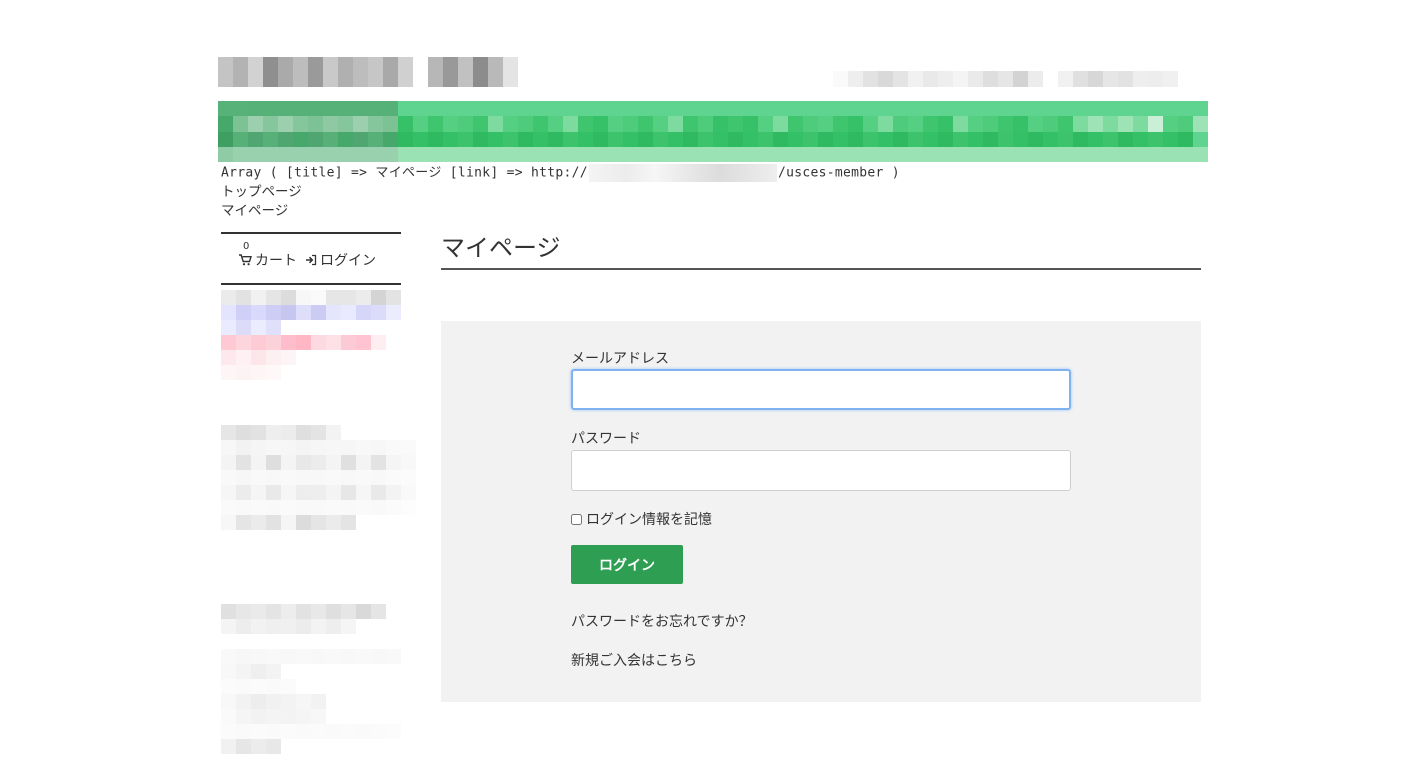  Describe the element at coordinates (662, 621) in the screenshot. I see `forgot-password-link: パスワードをお忘れですか？` at that location.